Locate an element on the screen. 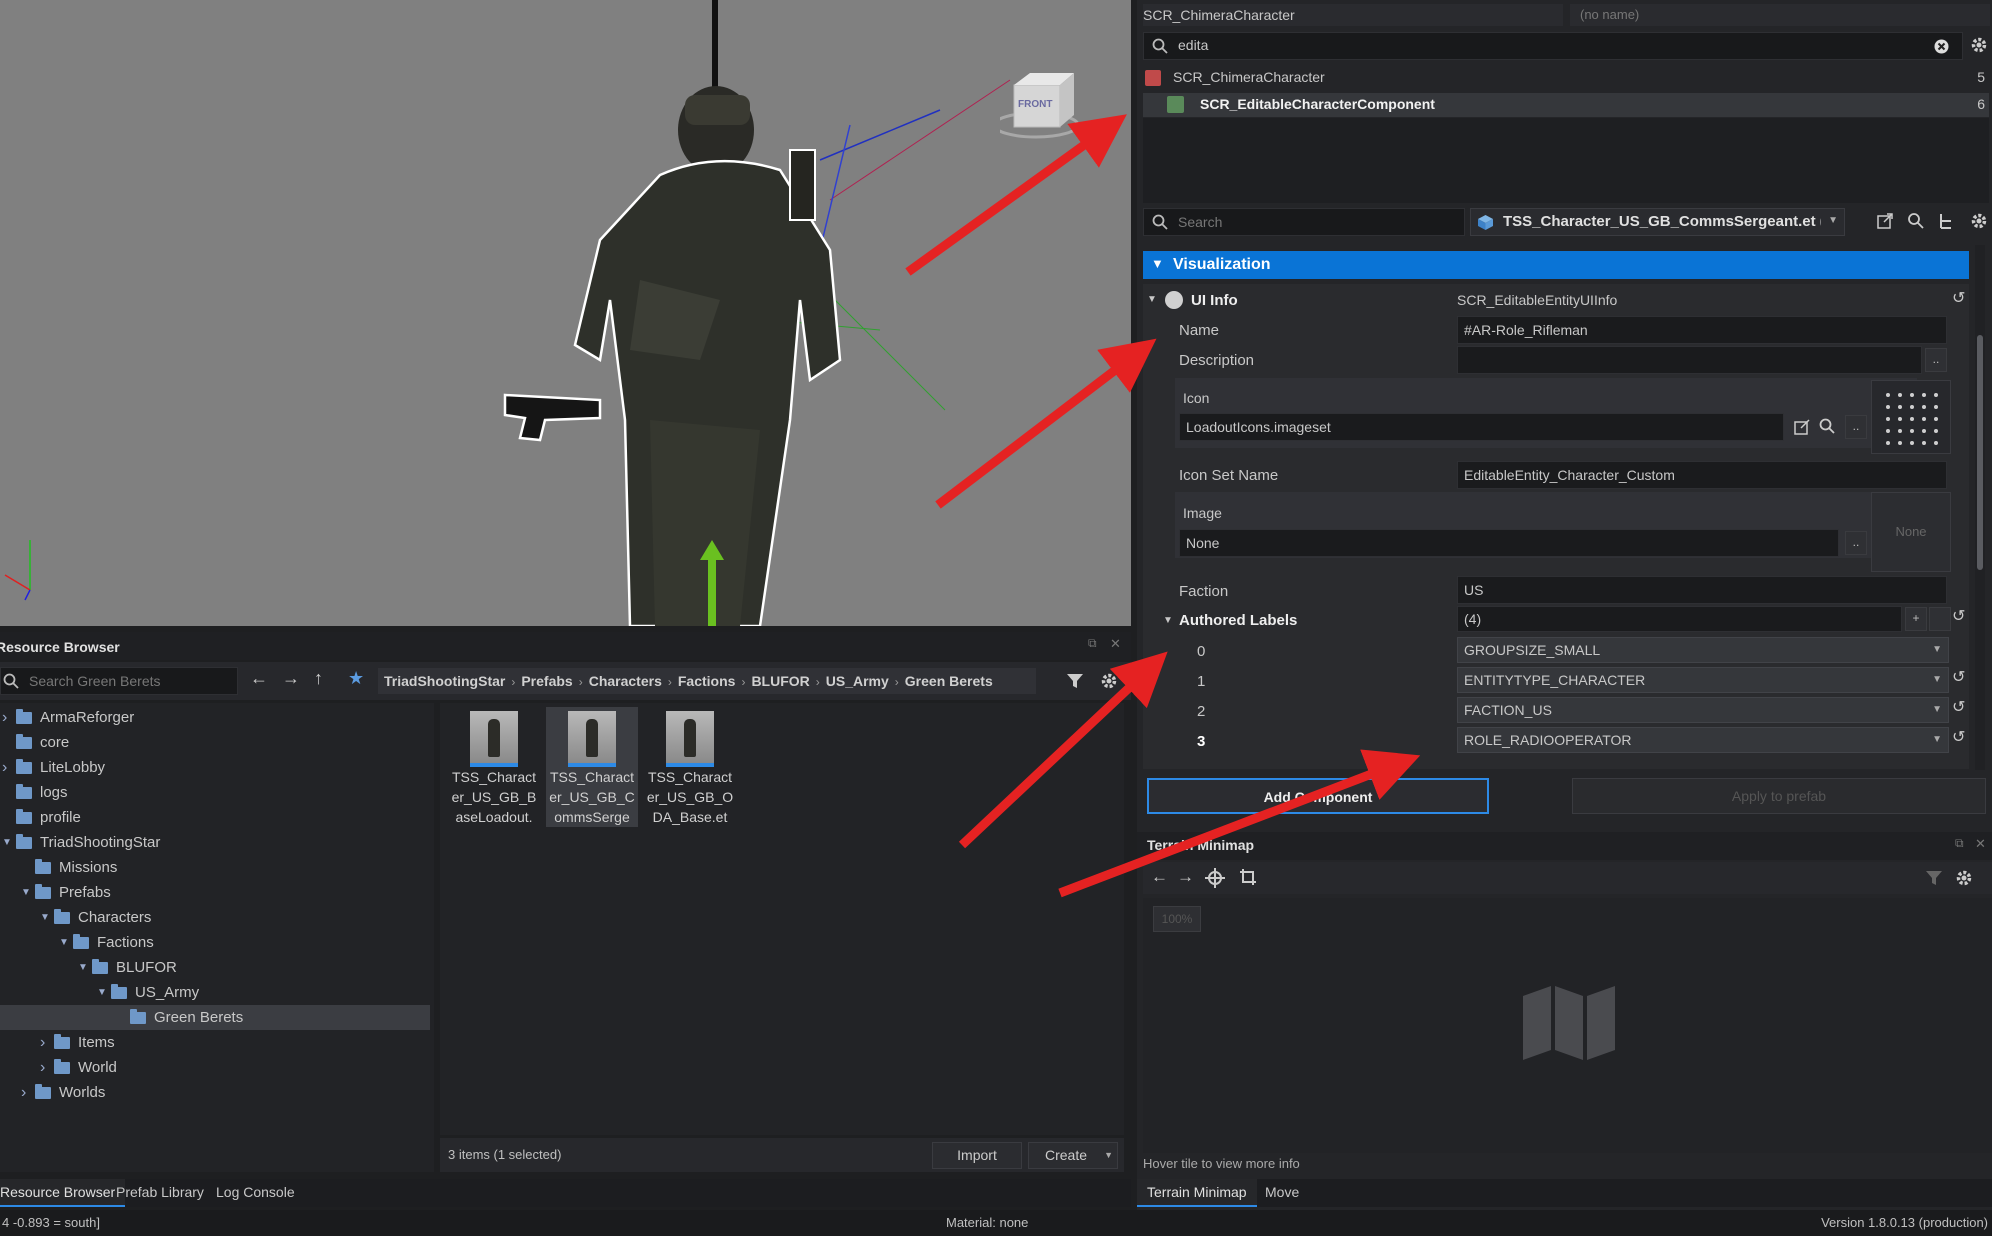 The width and height of the screenshot is (1992, 1236). clear-search-icon is located at coordinates (1941, 46).